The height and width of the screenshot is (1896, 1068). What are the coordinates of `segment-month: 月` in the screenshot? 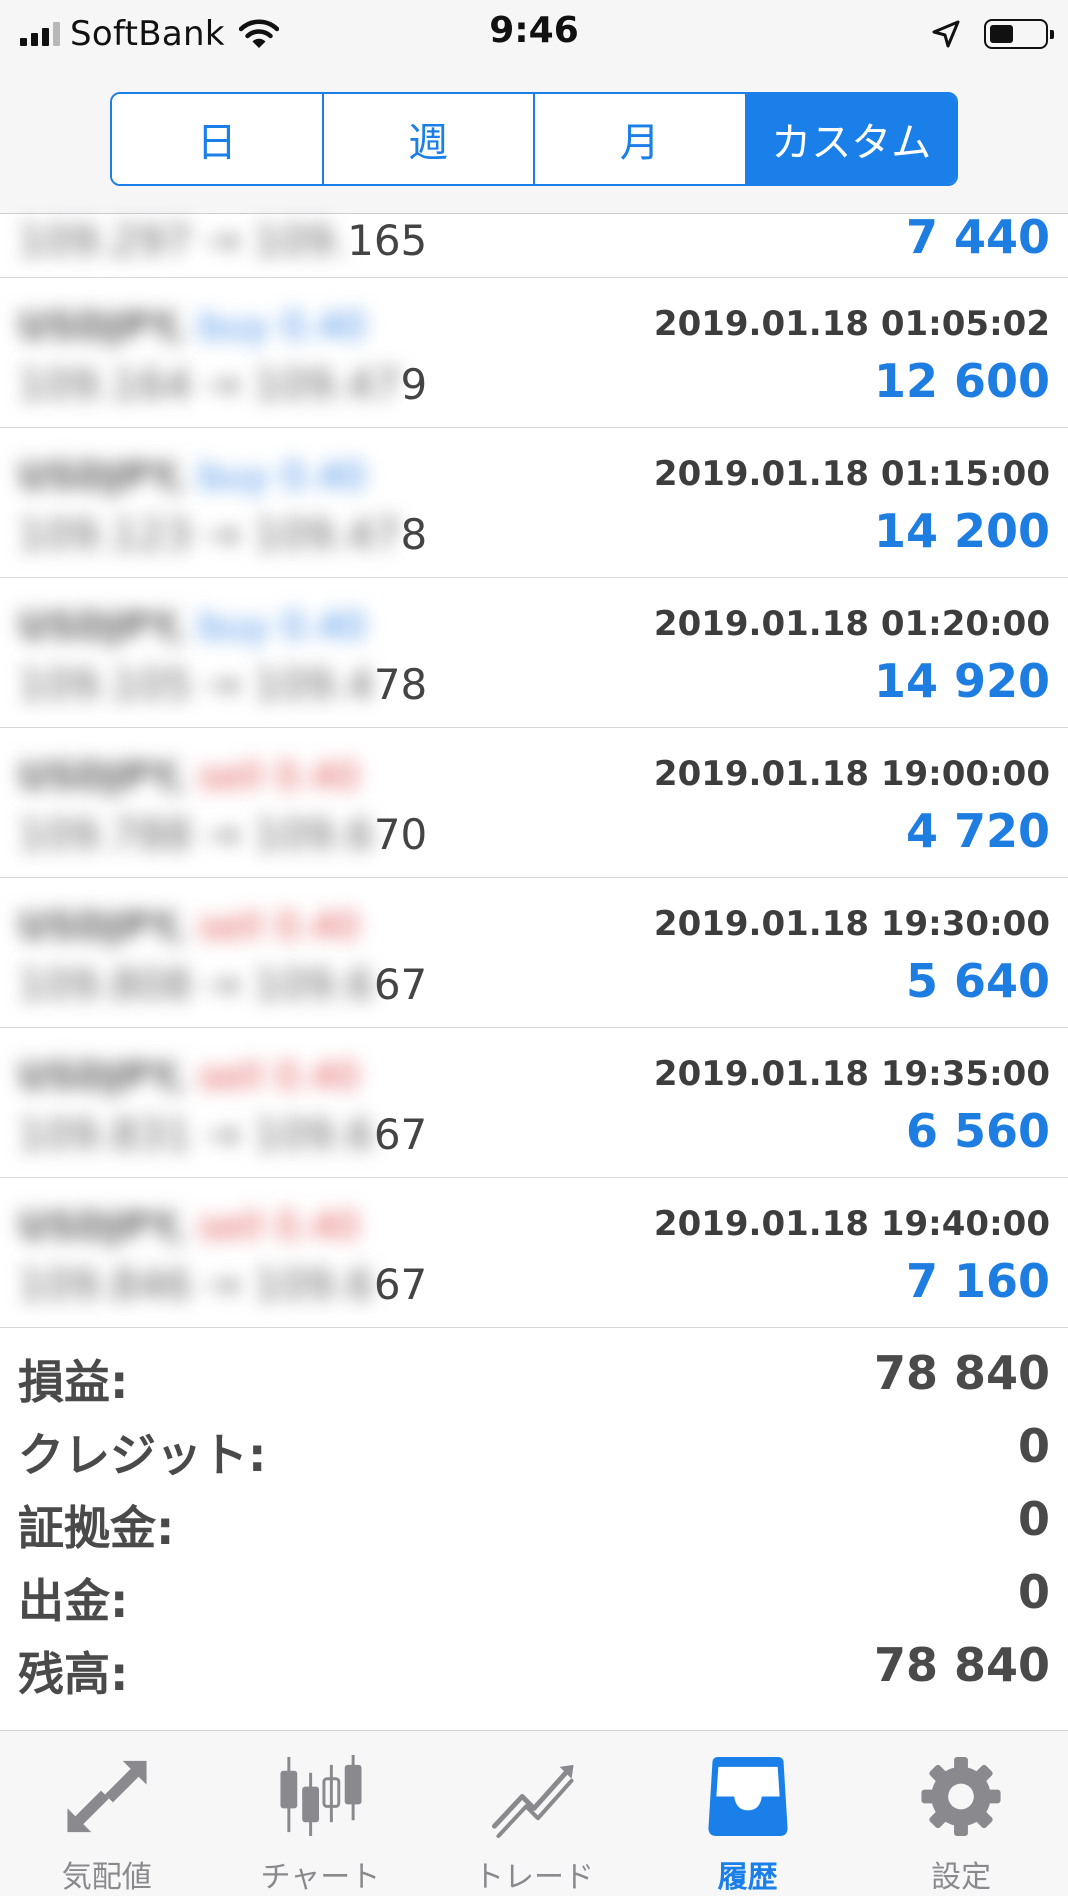 It's located at (639, 139).